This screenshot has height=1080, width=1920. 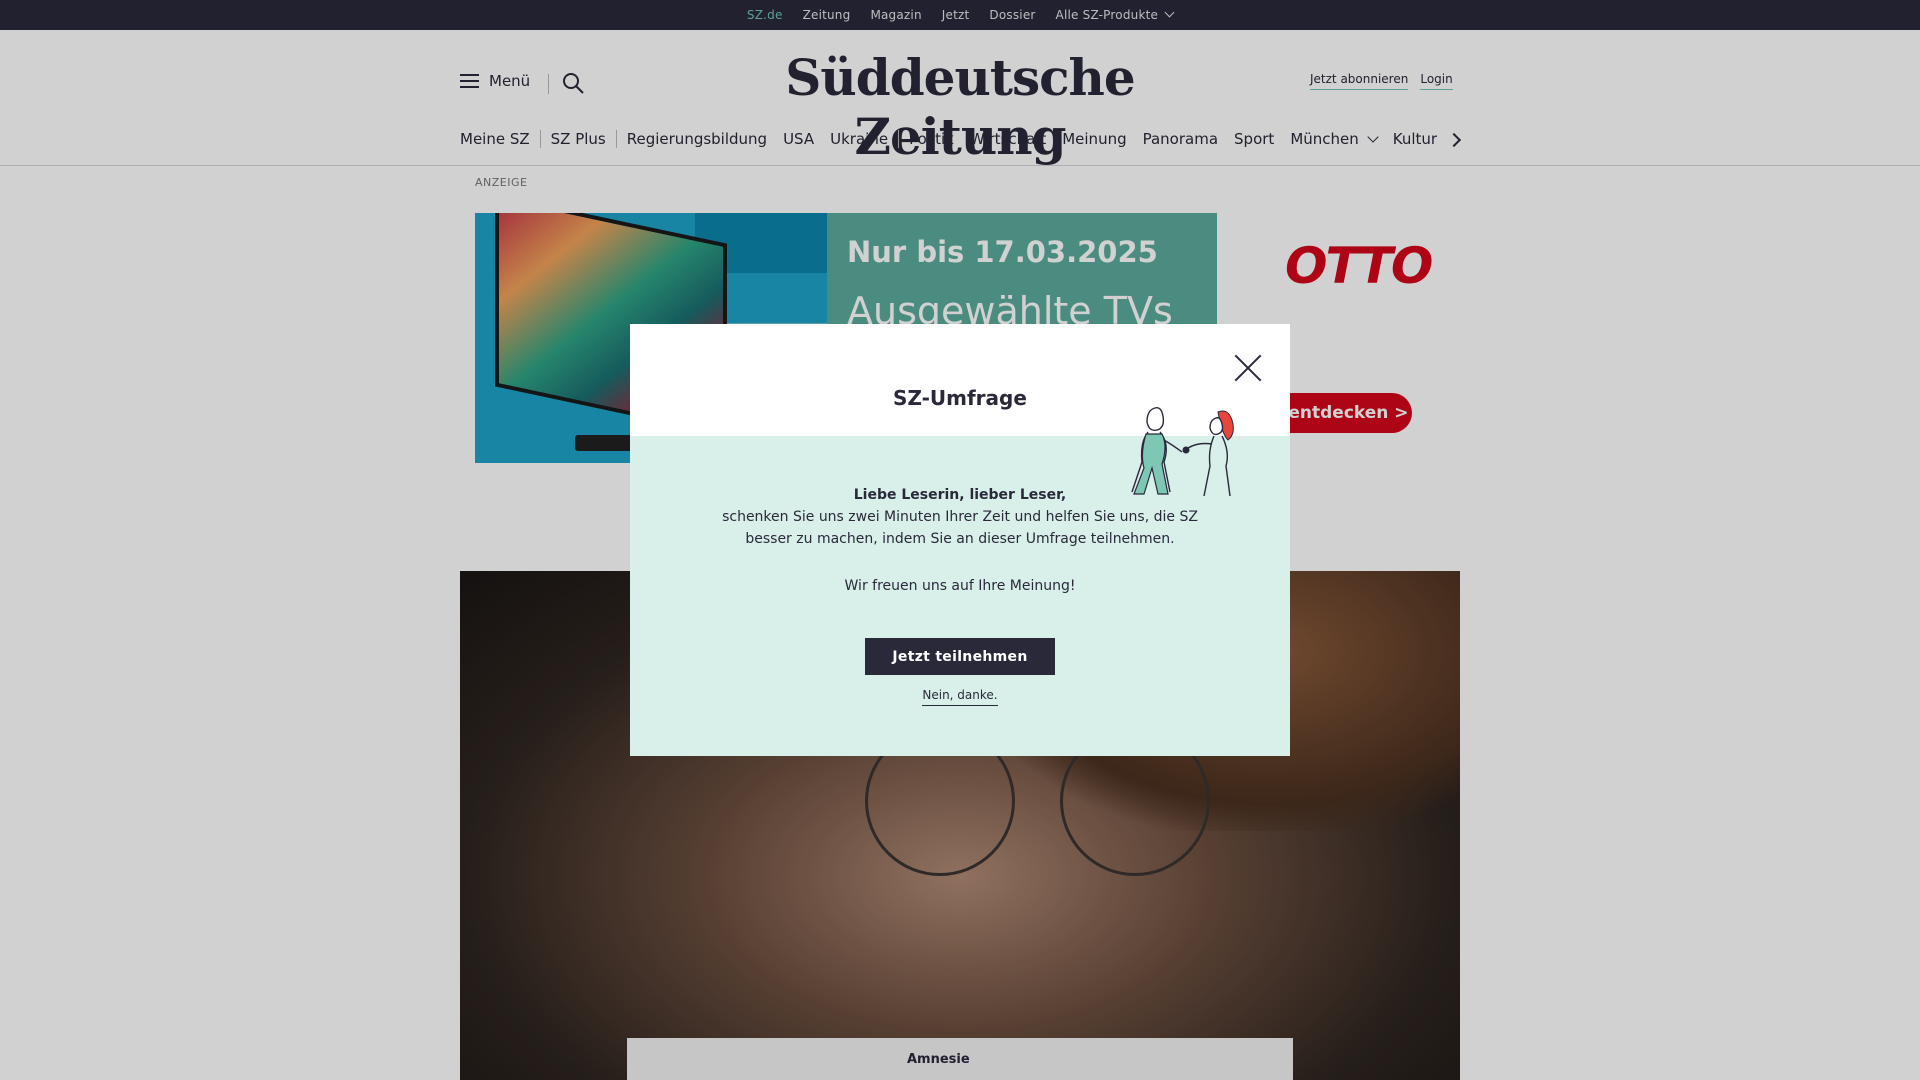 I want to click on modal-greeting: Liebe Leserin, lieber Leser,, so click(x=960, y=495).